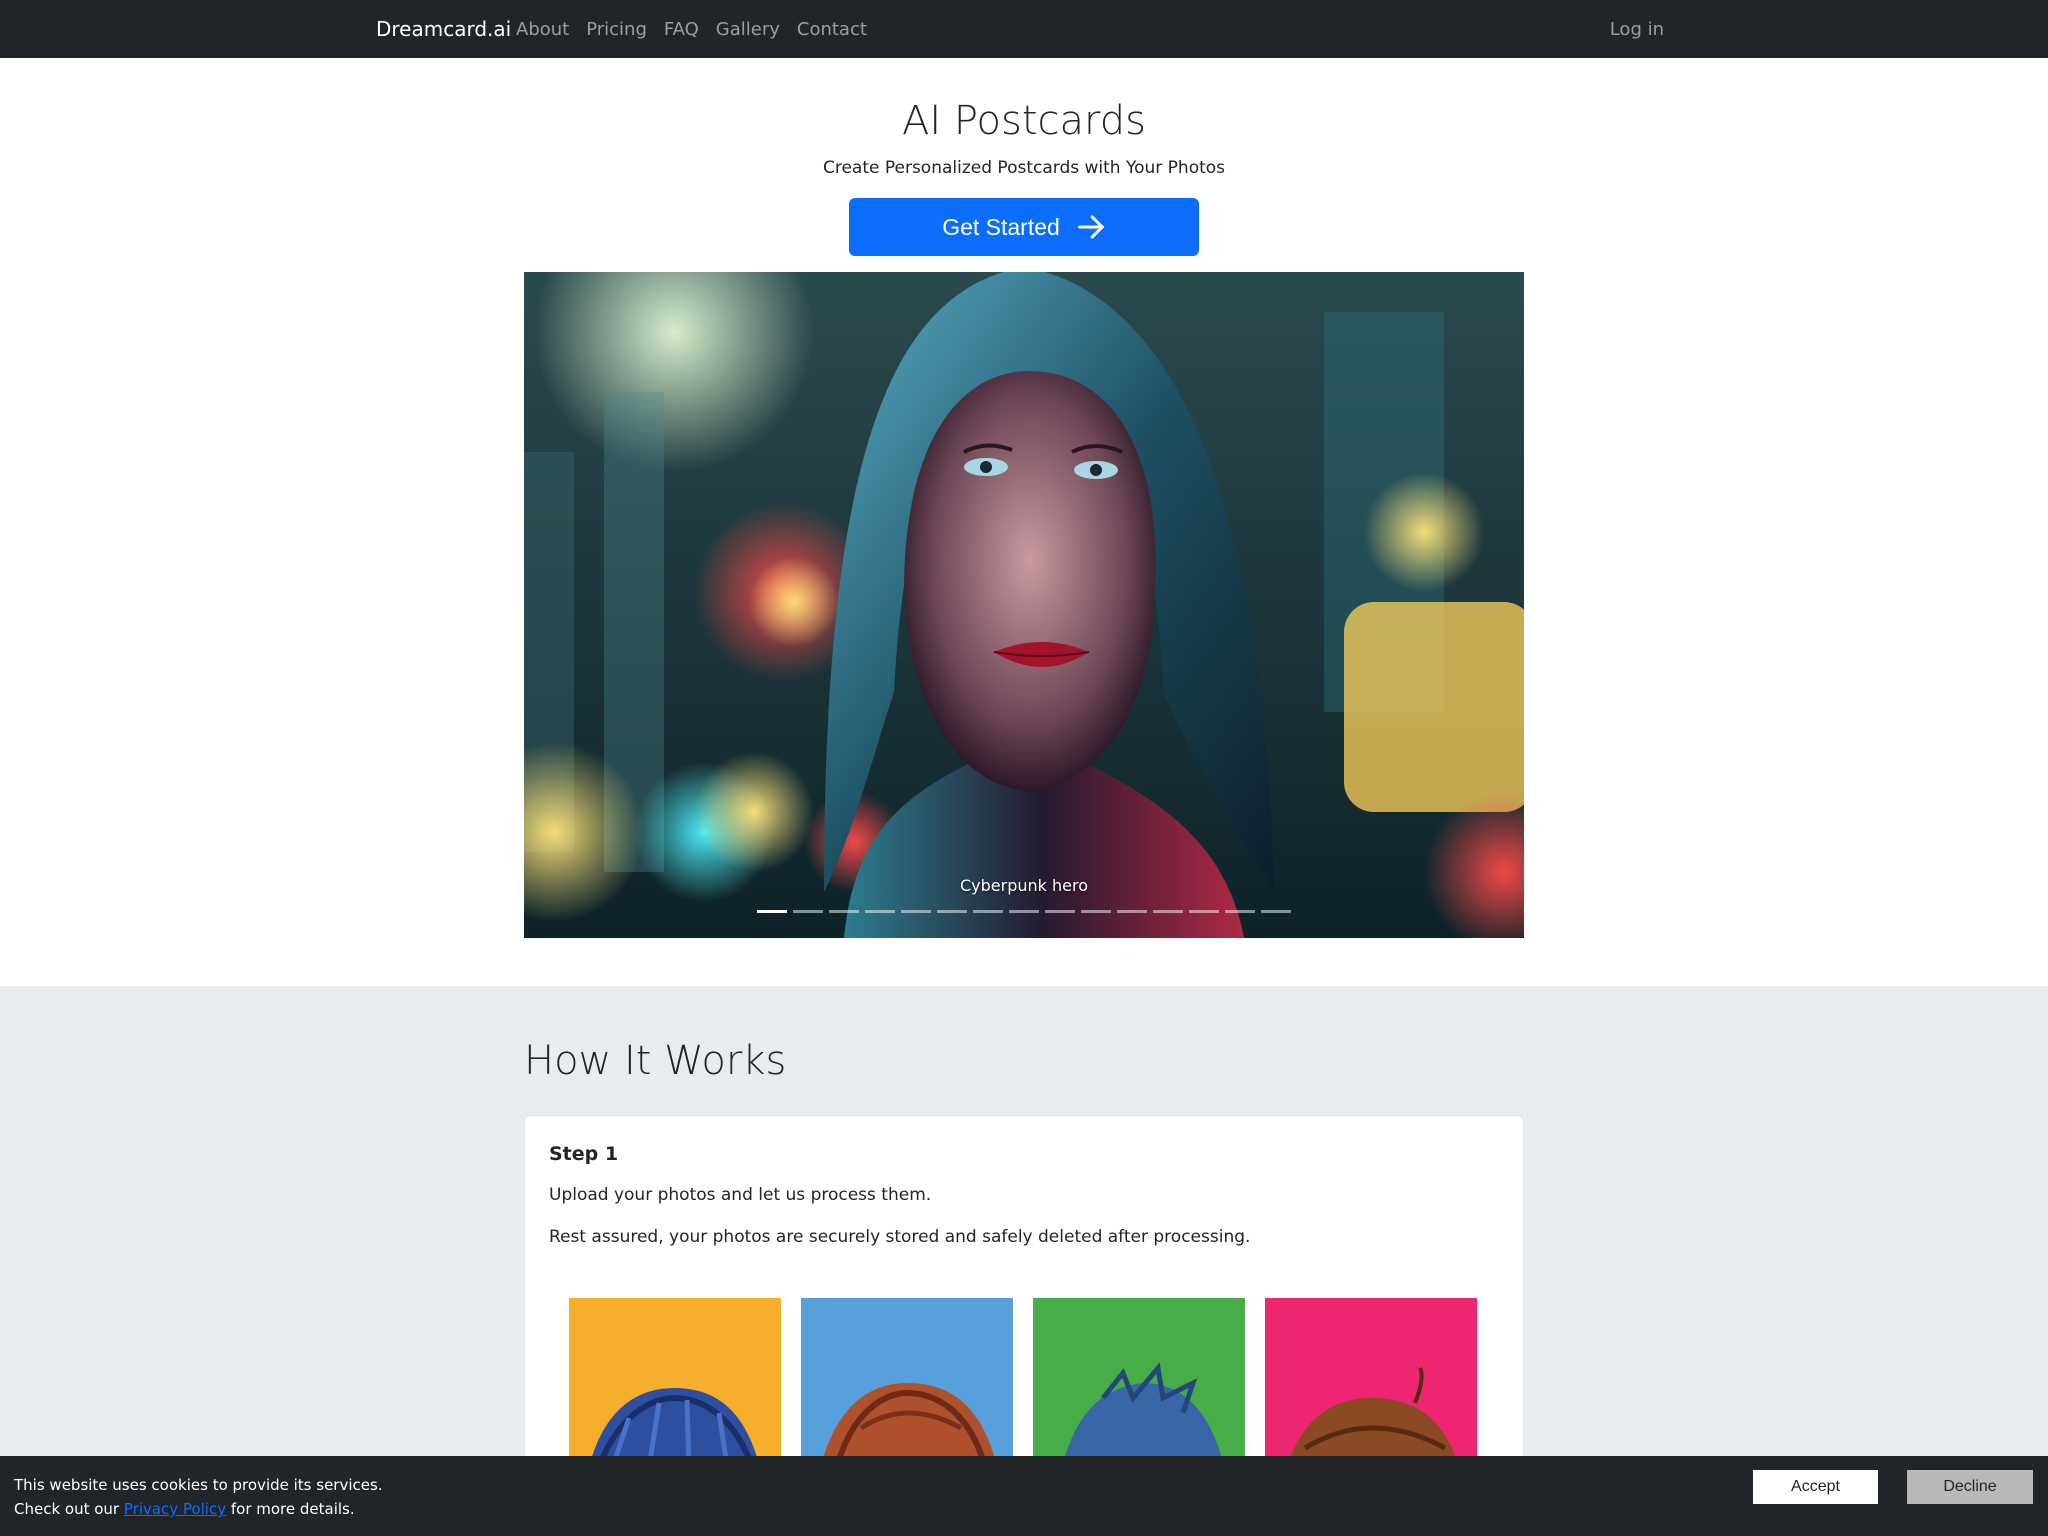  I want to click on get-started-button: Get Started, so click(1024, 227).